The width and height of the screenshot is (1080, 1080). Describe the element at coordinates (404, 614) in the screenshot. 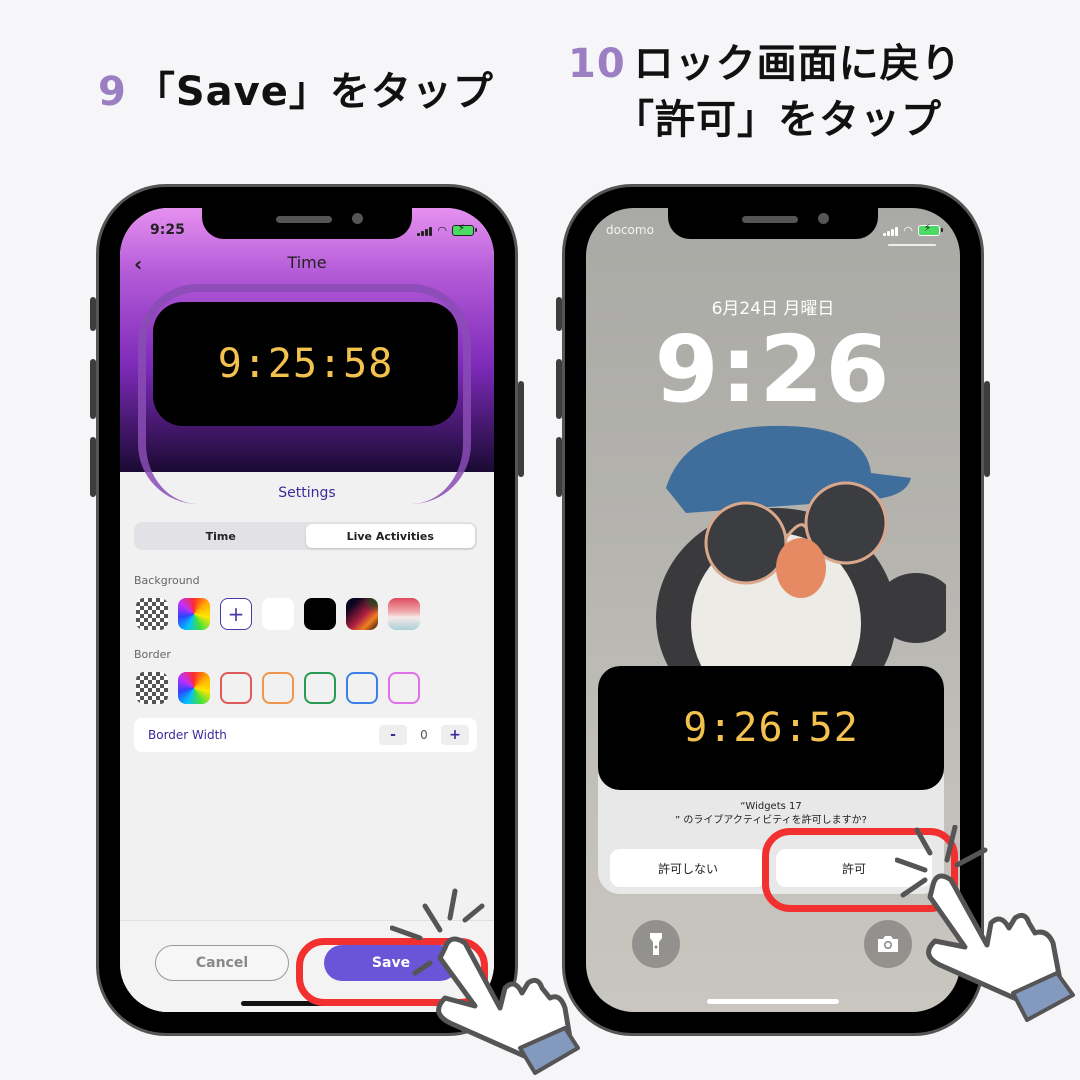

I see `bg-swatch-sky-image` at that location.